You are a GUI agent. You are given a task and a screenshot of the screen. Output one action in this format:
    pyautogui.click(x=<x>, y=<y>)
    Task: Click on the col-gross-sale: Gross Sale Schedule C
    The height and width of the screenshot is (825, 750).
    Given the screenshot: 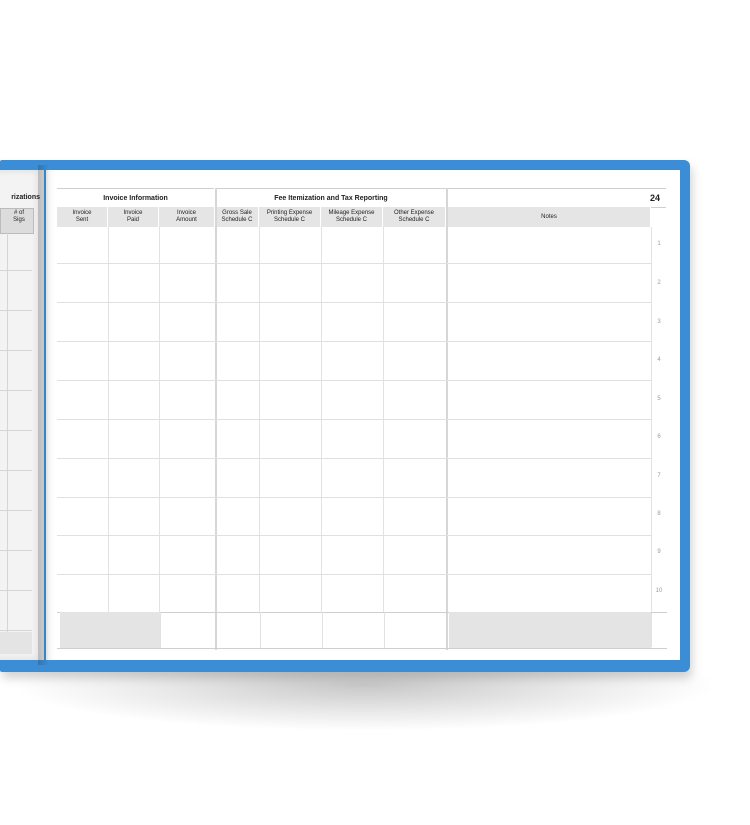 What is the action you would take?
    pyautogui.click(x=237, y=217)
    